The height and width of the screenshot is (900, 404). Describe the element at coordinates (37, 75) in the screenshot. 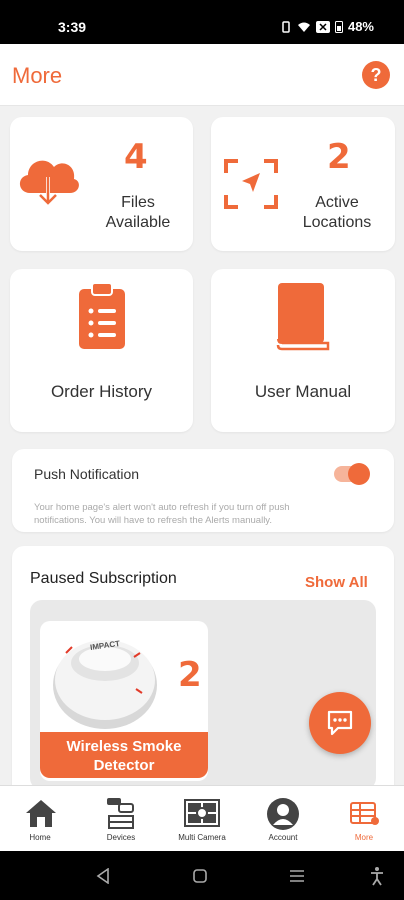

I see `page-title: More` at that location.